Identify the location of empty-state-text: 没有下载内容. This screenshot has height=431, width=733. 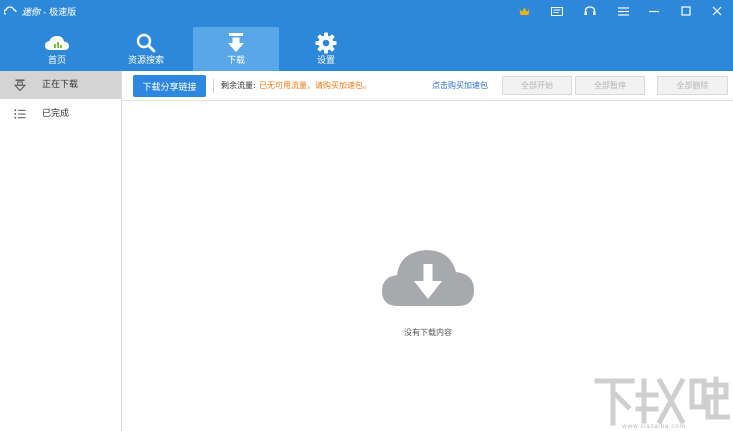
(428, 332).